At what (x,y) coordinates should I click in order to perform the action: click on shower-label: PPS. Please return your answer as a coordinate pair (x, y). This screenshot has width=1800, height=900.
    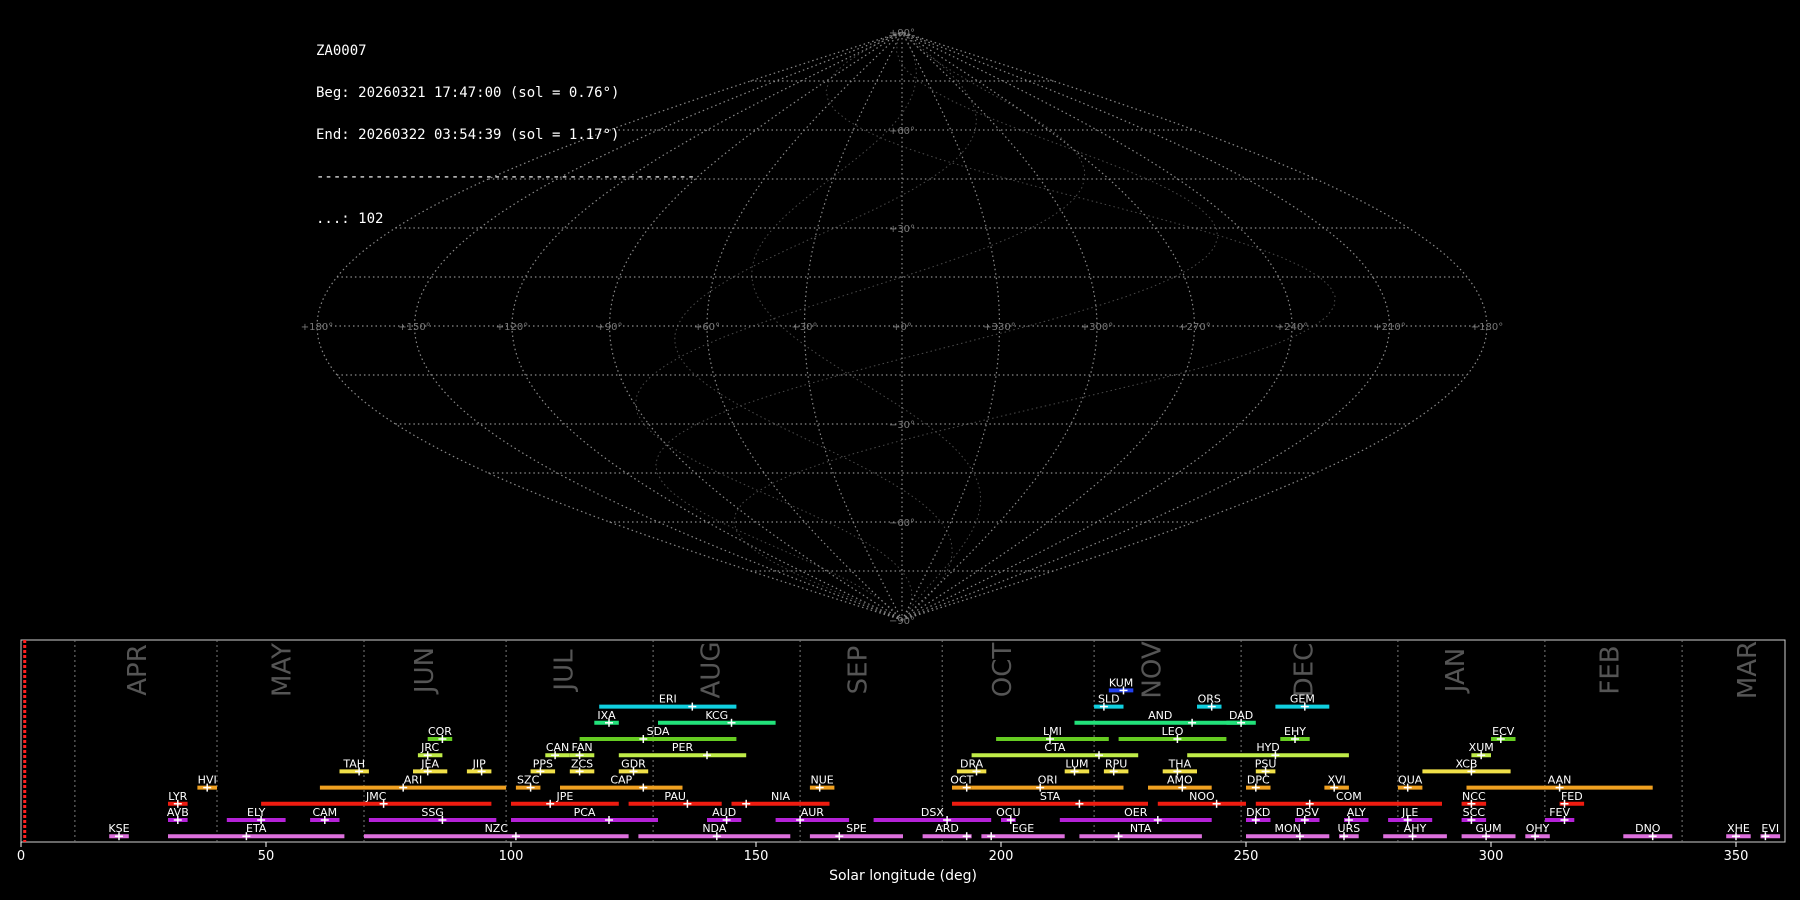
    Looking at the image, I should click on (543, 763).